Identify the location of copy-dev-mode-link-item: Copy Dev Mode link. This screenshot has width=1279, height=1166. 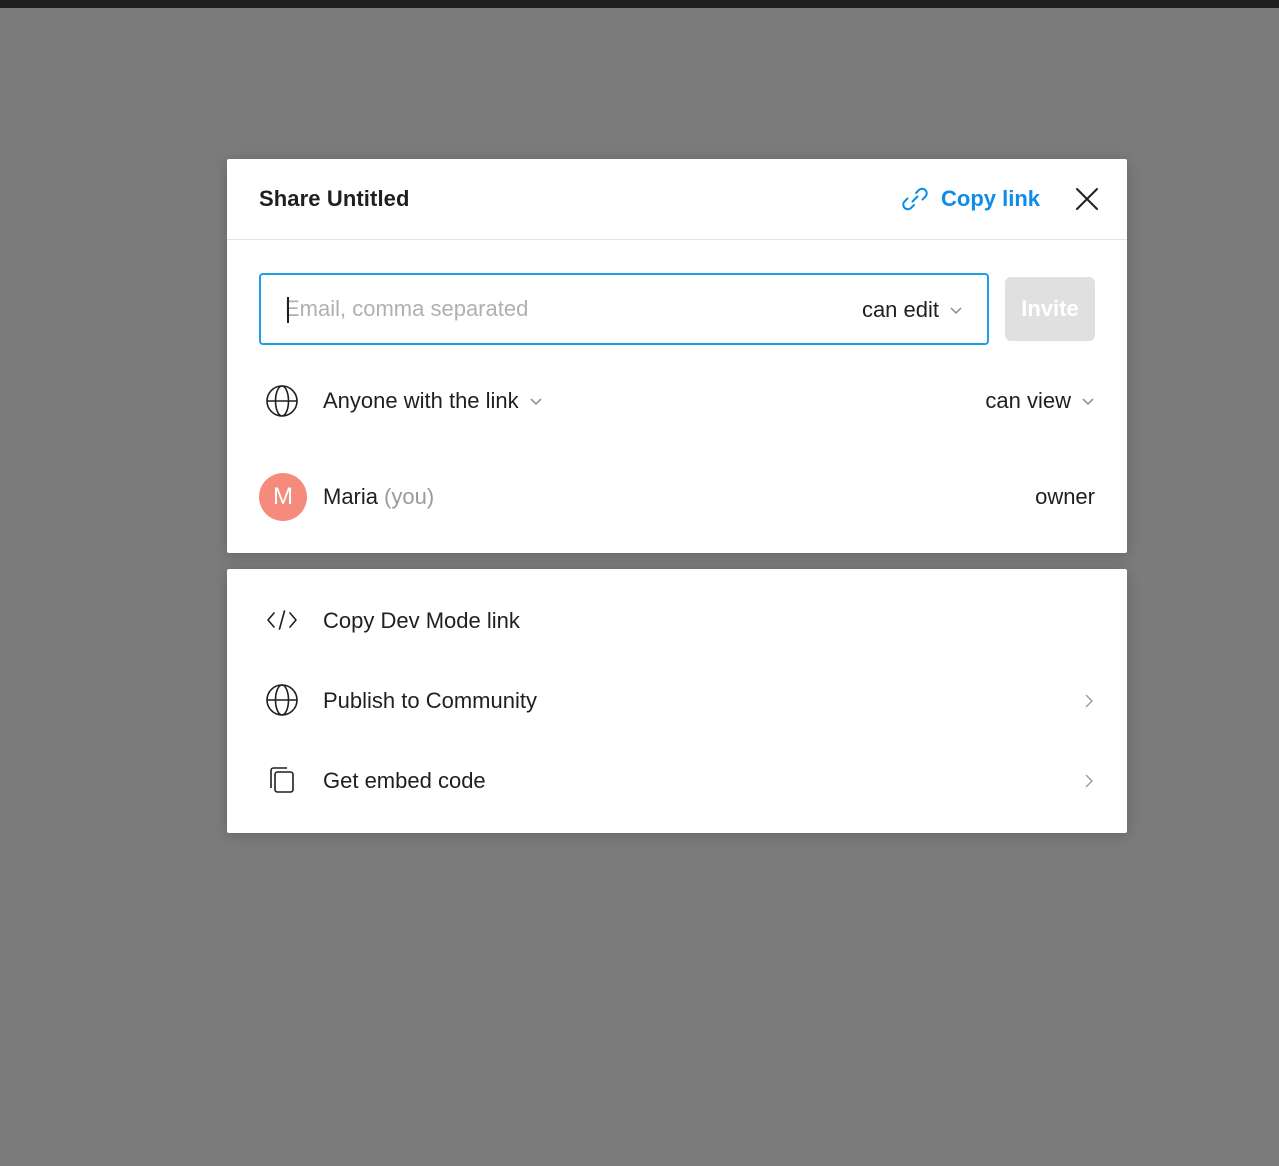
(677, 621).